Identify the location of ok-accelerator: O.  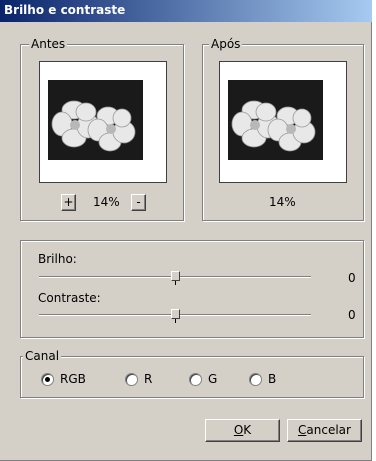
(238, 430).